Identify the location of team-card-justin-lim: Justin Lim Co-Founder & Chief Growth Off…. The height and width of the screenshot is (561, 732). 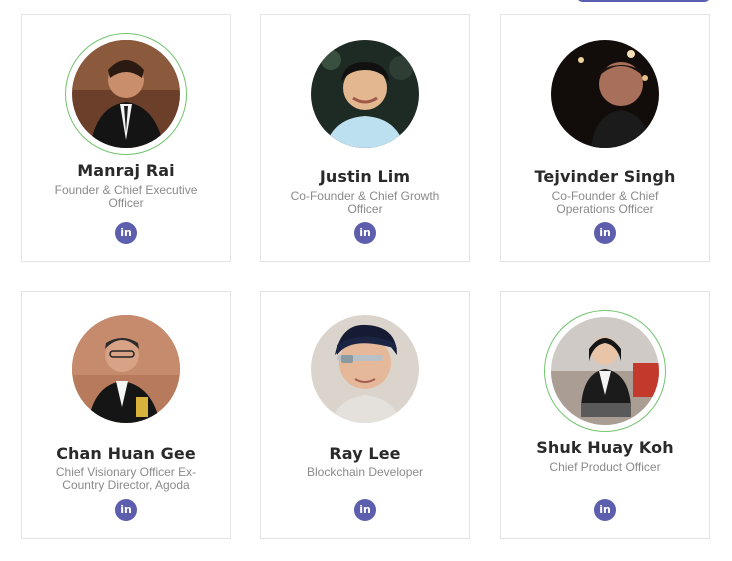
(365, 138).